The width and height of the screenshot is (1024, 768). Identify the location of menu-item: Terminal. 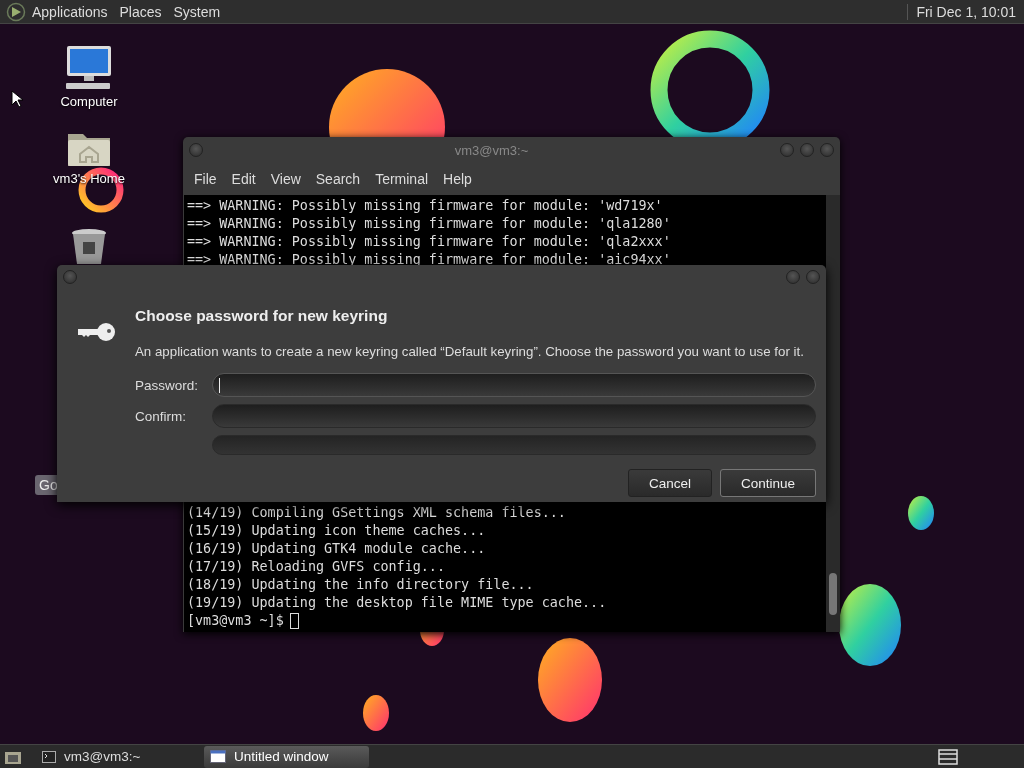
(402, 179).